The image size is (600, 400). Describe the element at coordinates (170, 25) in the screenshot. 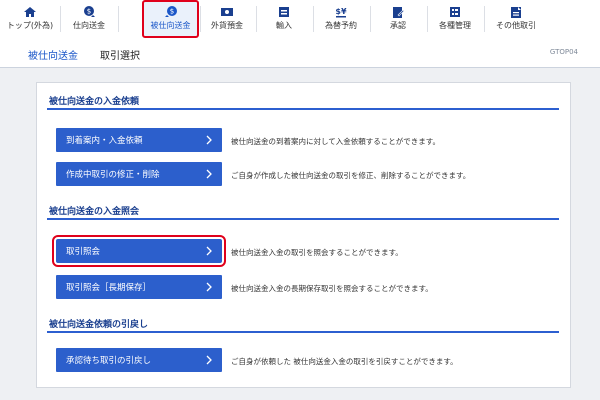

I see `nav-label: 被仕向送金` at that location.